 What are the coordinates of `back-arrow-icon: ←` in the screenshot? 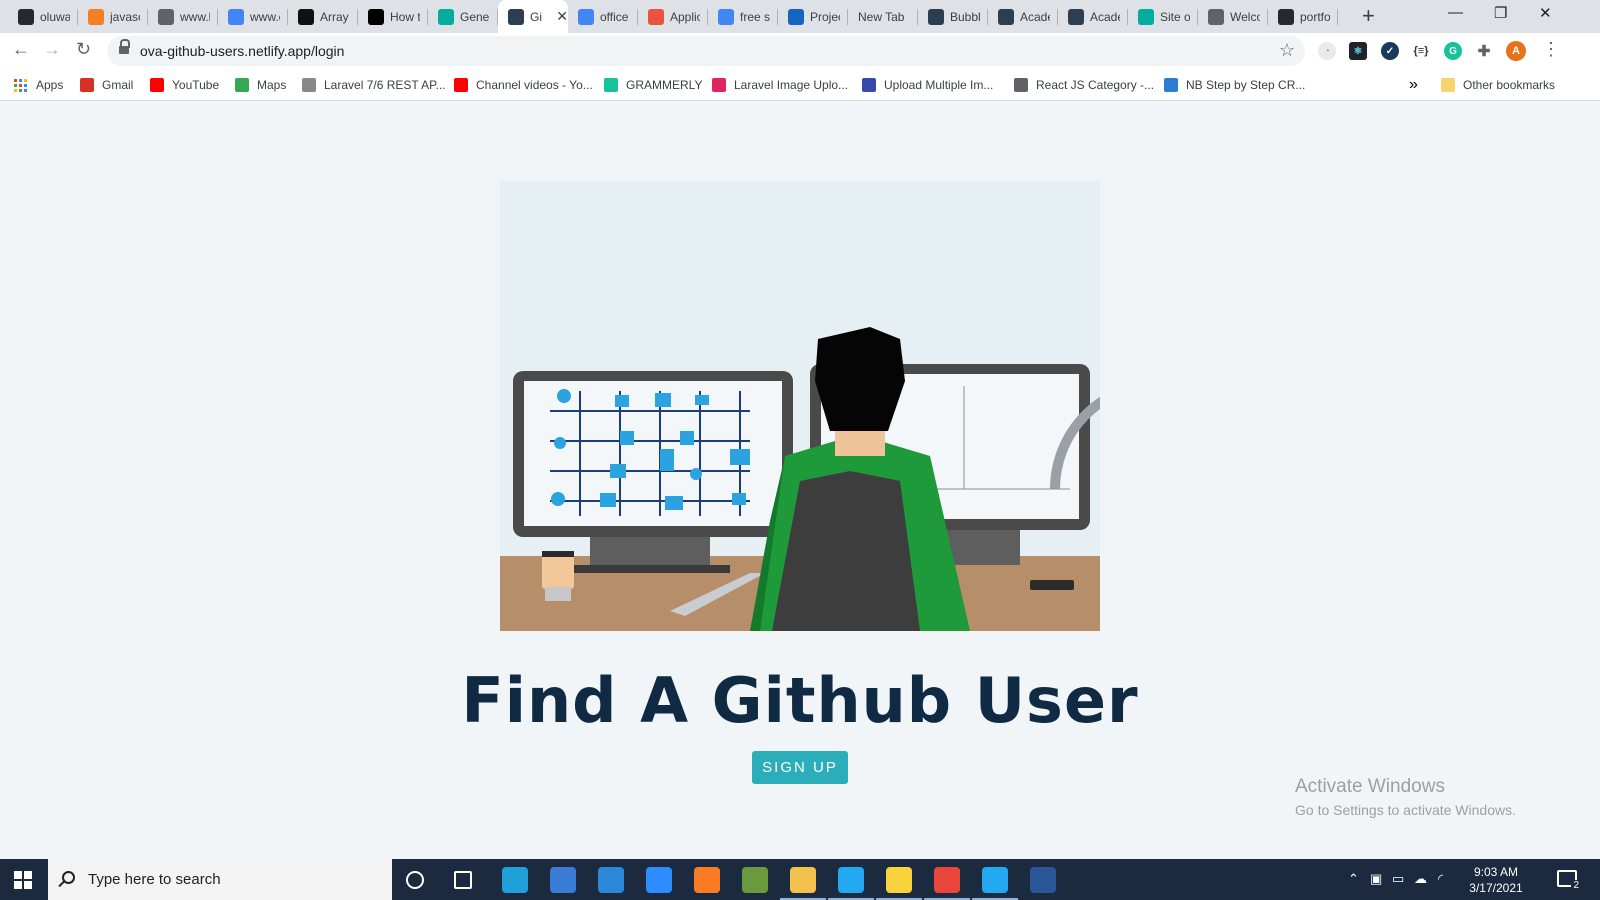 It's located at (21, 49).